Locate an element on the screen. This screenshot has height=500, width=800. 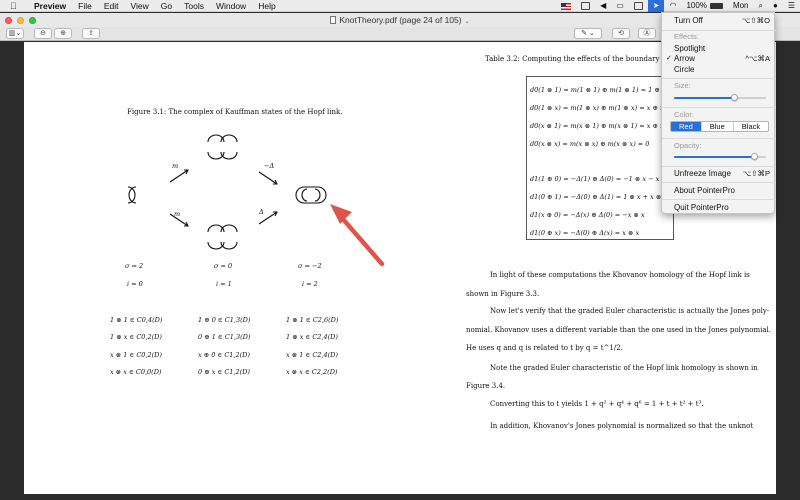
markup-pen-button: ✎ ⌄ is located at coordinates (588, 33).